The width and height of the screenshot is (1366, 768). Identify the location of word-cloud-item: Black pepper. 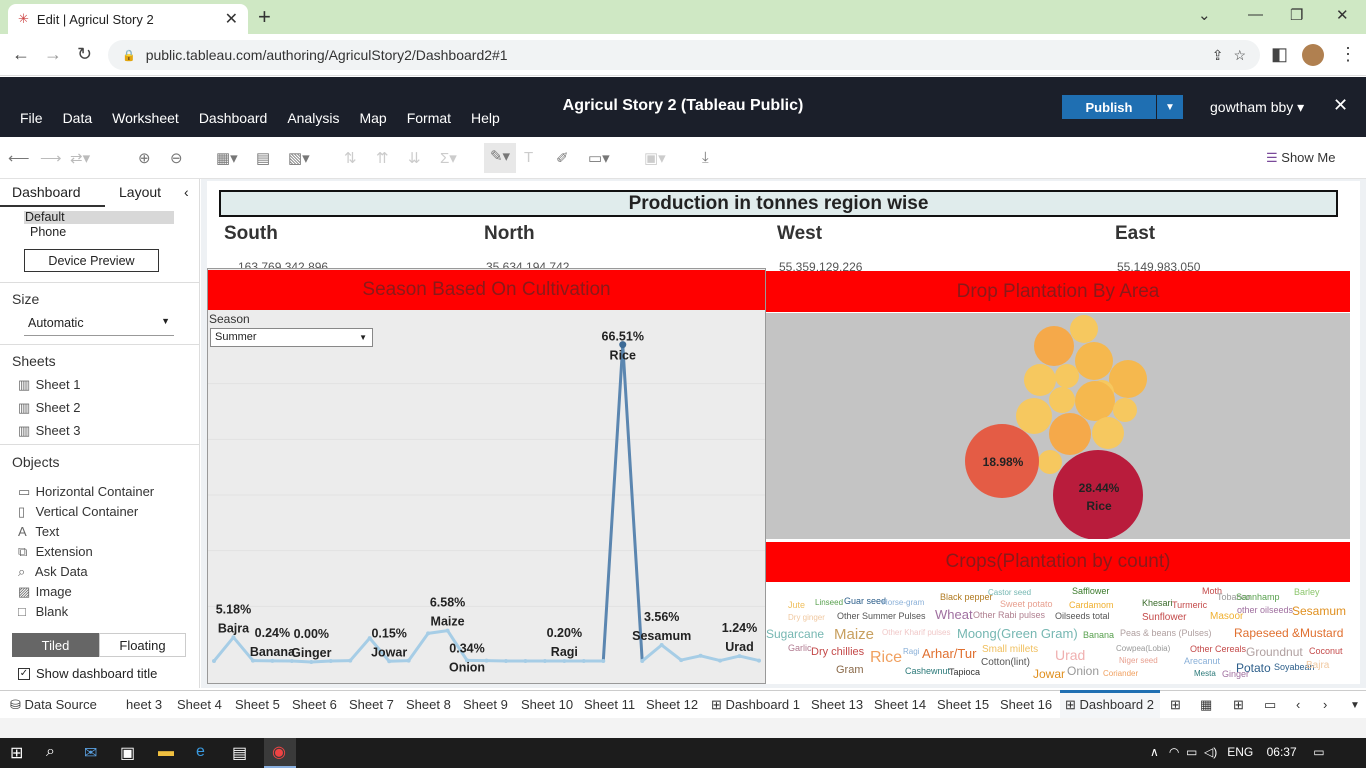
(966, 597).